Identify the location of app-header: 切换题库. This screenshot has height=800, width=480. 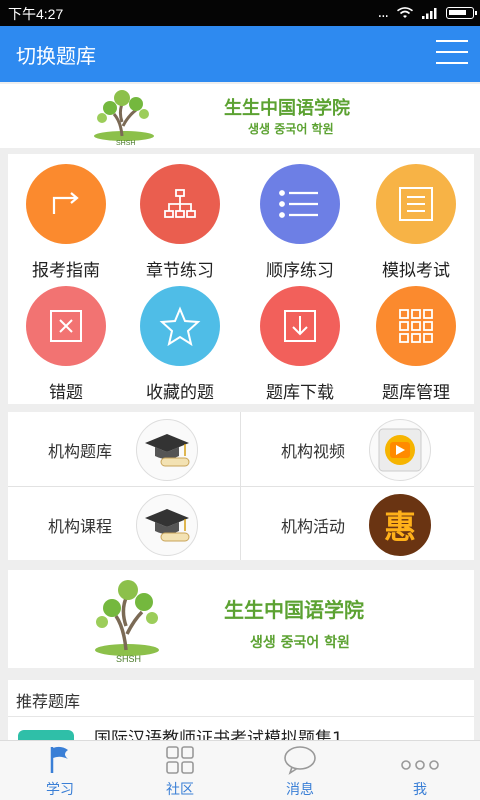
(240, 54).